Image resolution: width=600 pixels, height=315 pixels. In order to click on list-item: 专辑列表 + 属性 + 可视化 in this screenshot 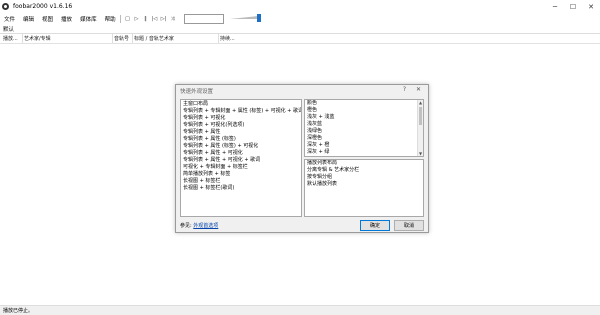, I will do `click(241, 153)`.